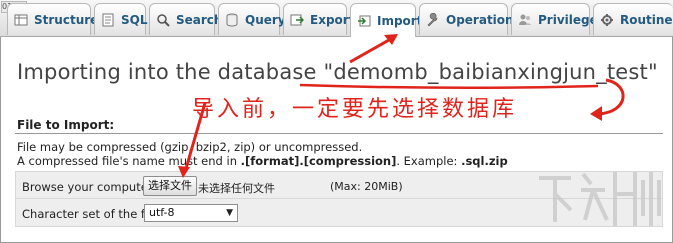 This screenshot has height=243, width=673. What do you see at coordinates (229, 213) in the screenshot?
I see `chevron-down-icon: ▼` at bounding box center [229, 213].